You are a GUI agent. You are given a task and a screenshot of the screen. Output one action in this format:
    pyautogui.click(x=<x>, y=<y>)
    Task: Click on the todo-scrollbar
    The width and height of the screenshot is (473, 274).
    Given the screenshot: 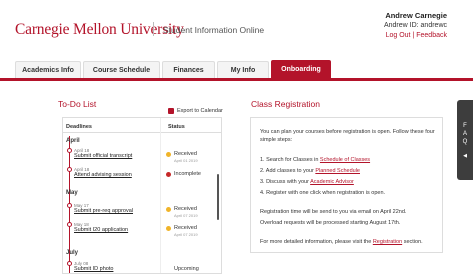 What is the action you would take?
    pyautogui.click(x=218, y=197)
    